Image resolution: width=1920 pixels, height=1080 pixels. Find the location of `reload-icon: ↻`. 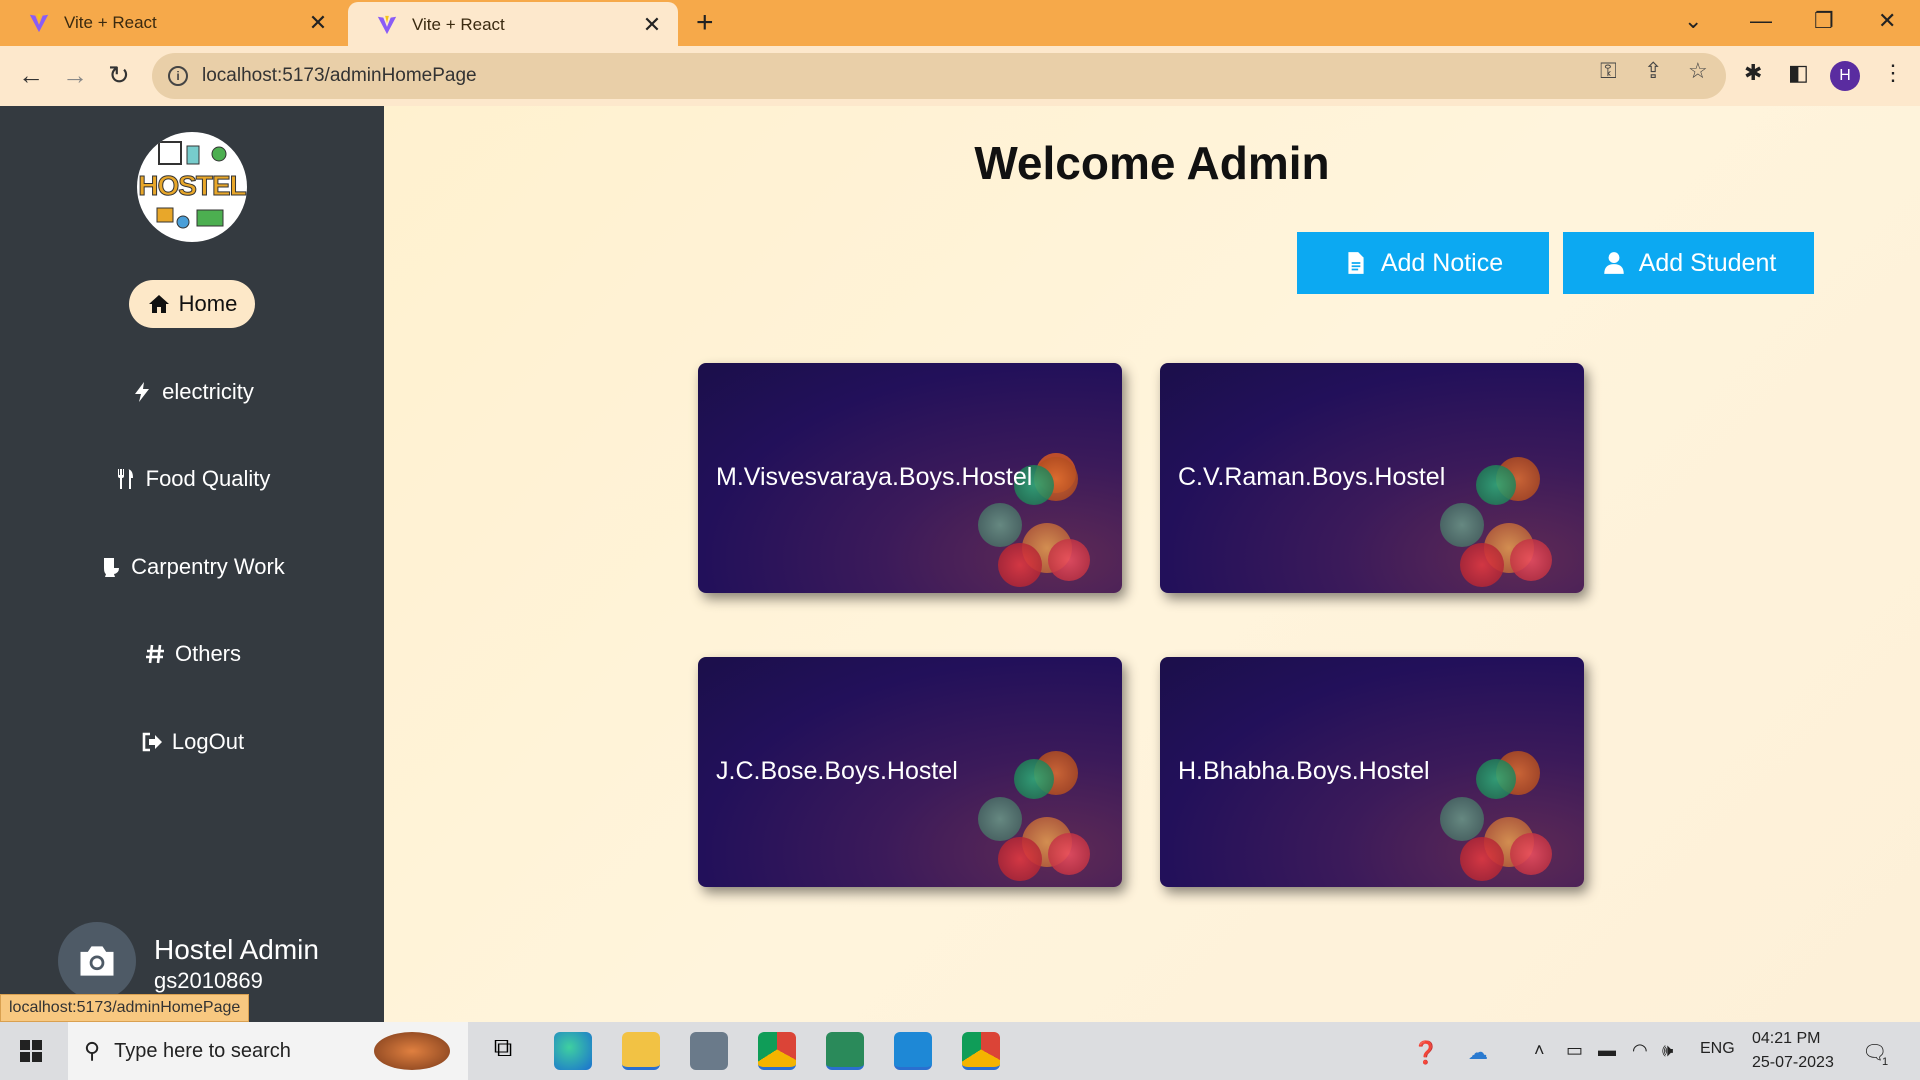

reload-icon: ↻ is located at coordinates (119, 75).